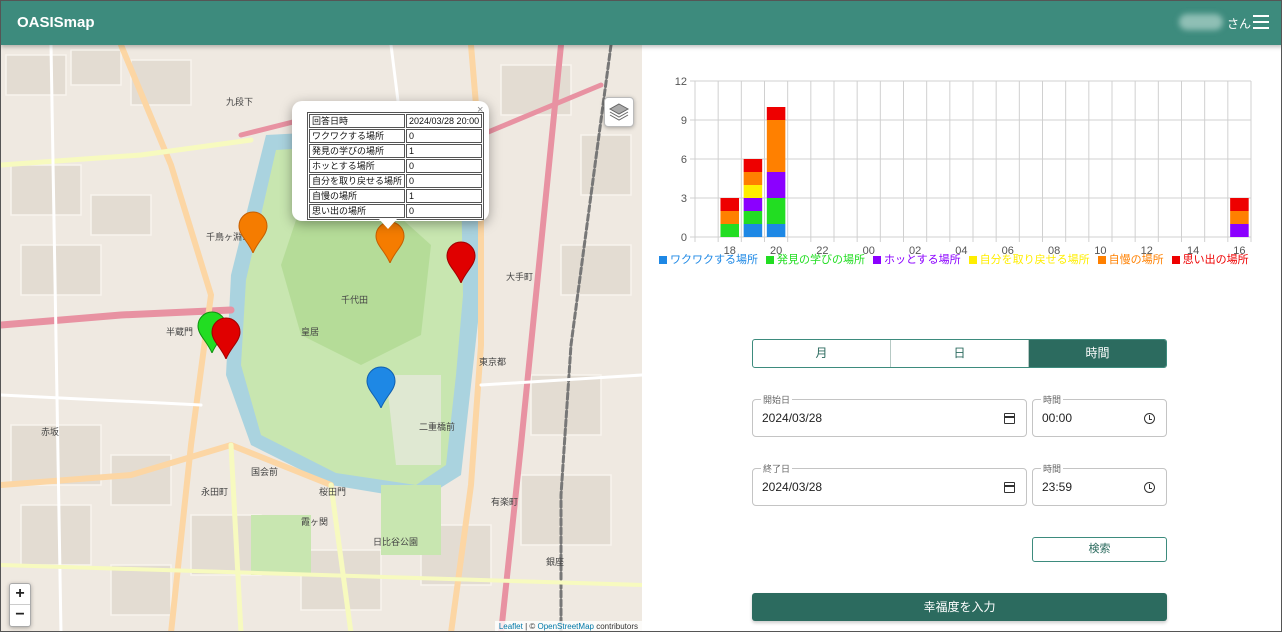 This screenshot has width=1282, height=632. Describe the element at coordinates (1099, 484) in the screenshot. I see `end-time-field: 時間 23:59` at that location.